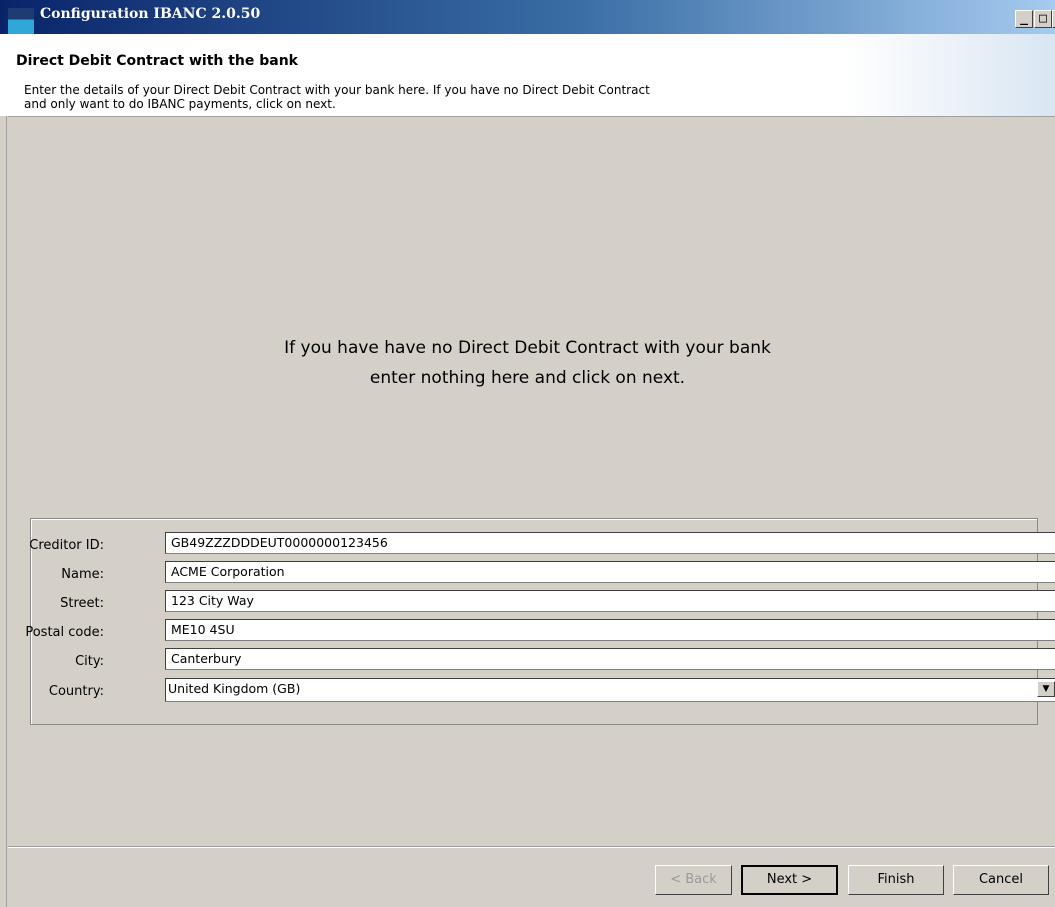 The width and height of the screenshot is (1055, 907). I want to click on window-title: Configuration IBANC 2.0.50, so click(150, 14).